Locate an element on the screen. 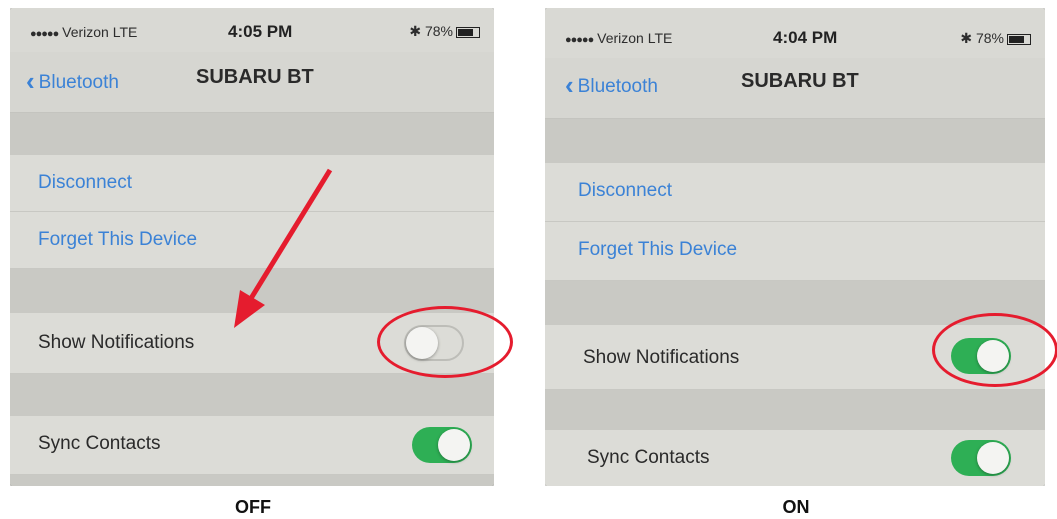  status-bar: ●●●●● Verizon LTE 4:05 PM ✱ 78% is located at coordinates (252, 30).